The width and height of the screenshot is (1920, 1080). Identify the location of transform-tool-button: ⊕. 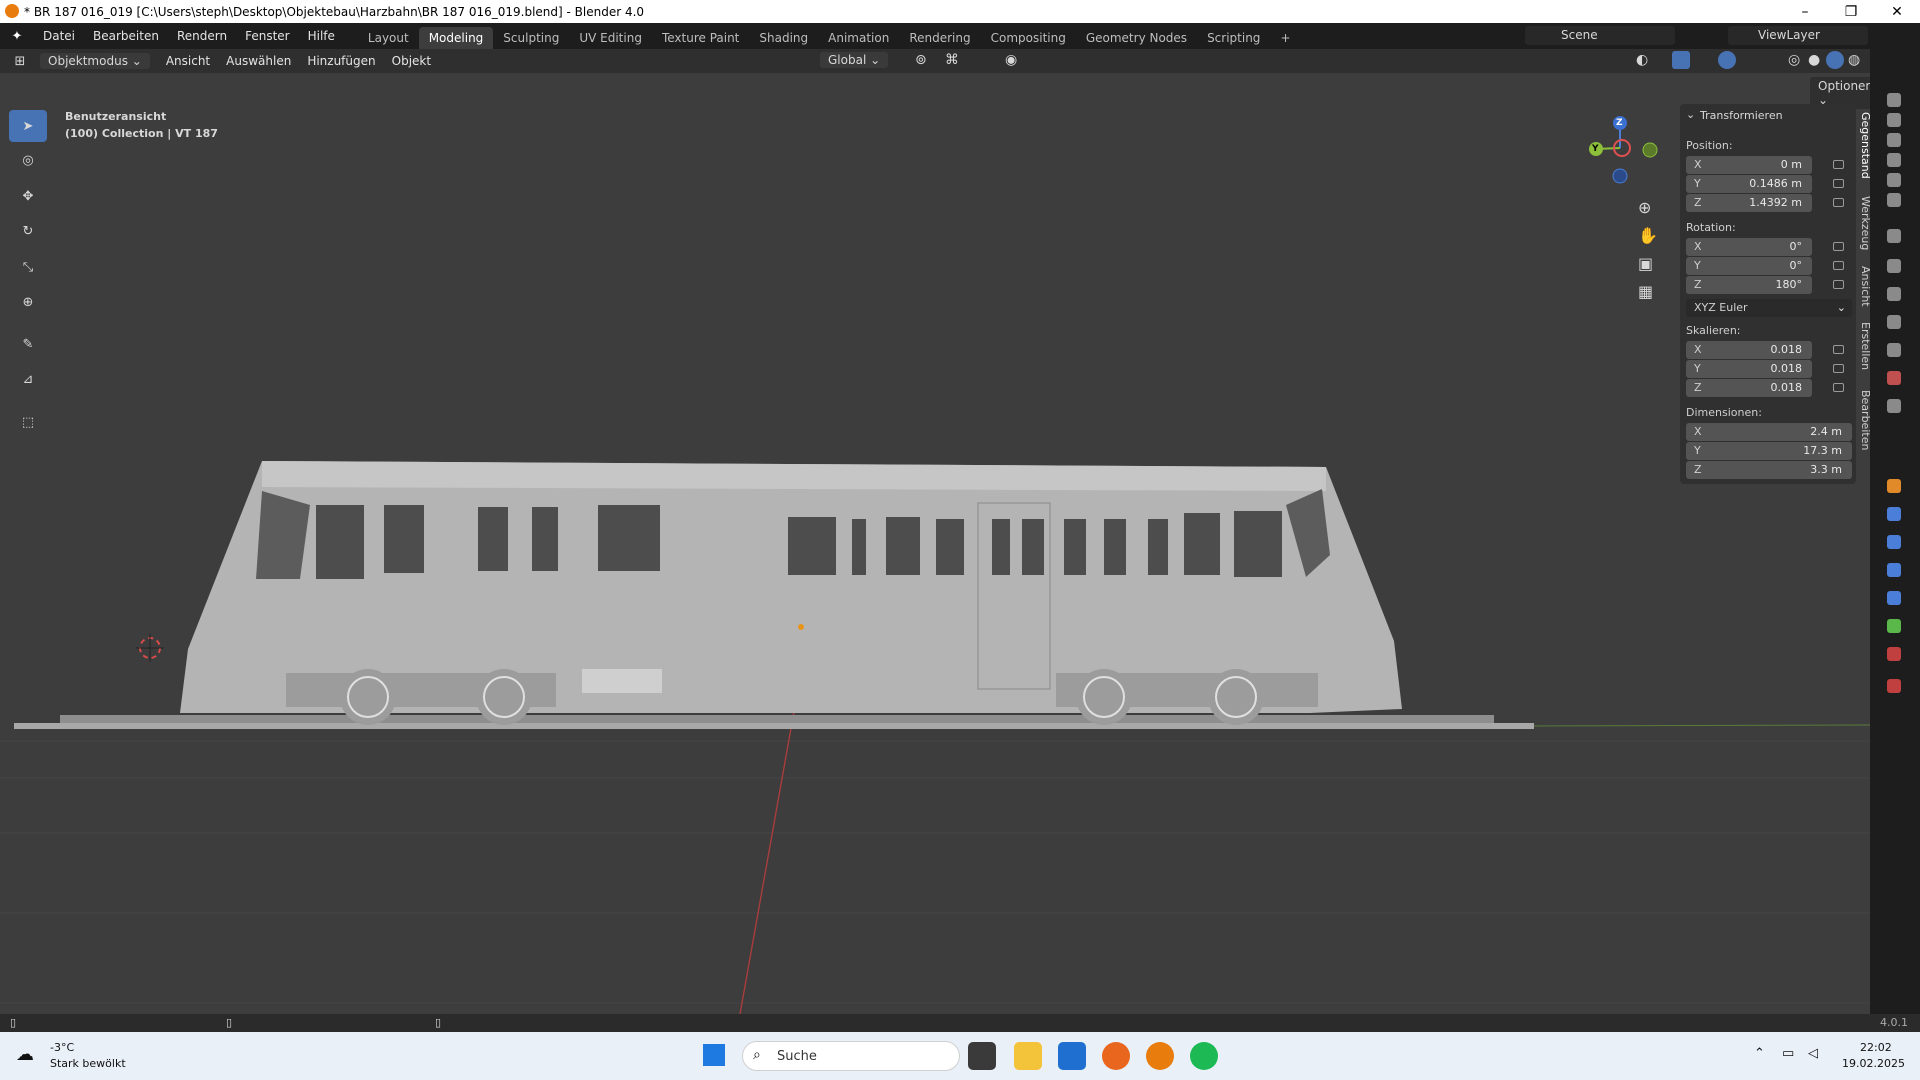
(28, 302).